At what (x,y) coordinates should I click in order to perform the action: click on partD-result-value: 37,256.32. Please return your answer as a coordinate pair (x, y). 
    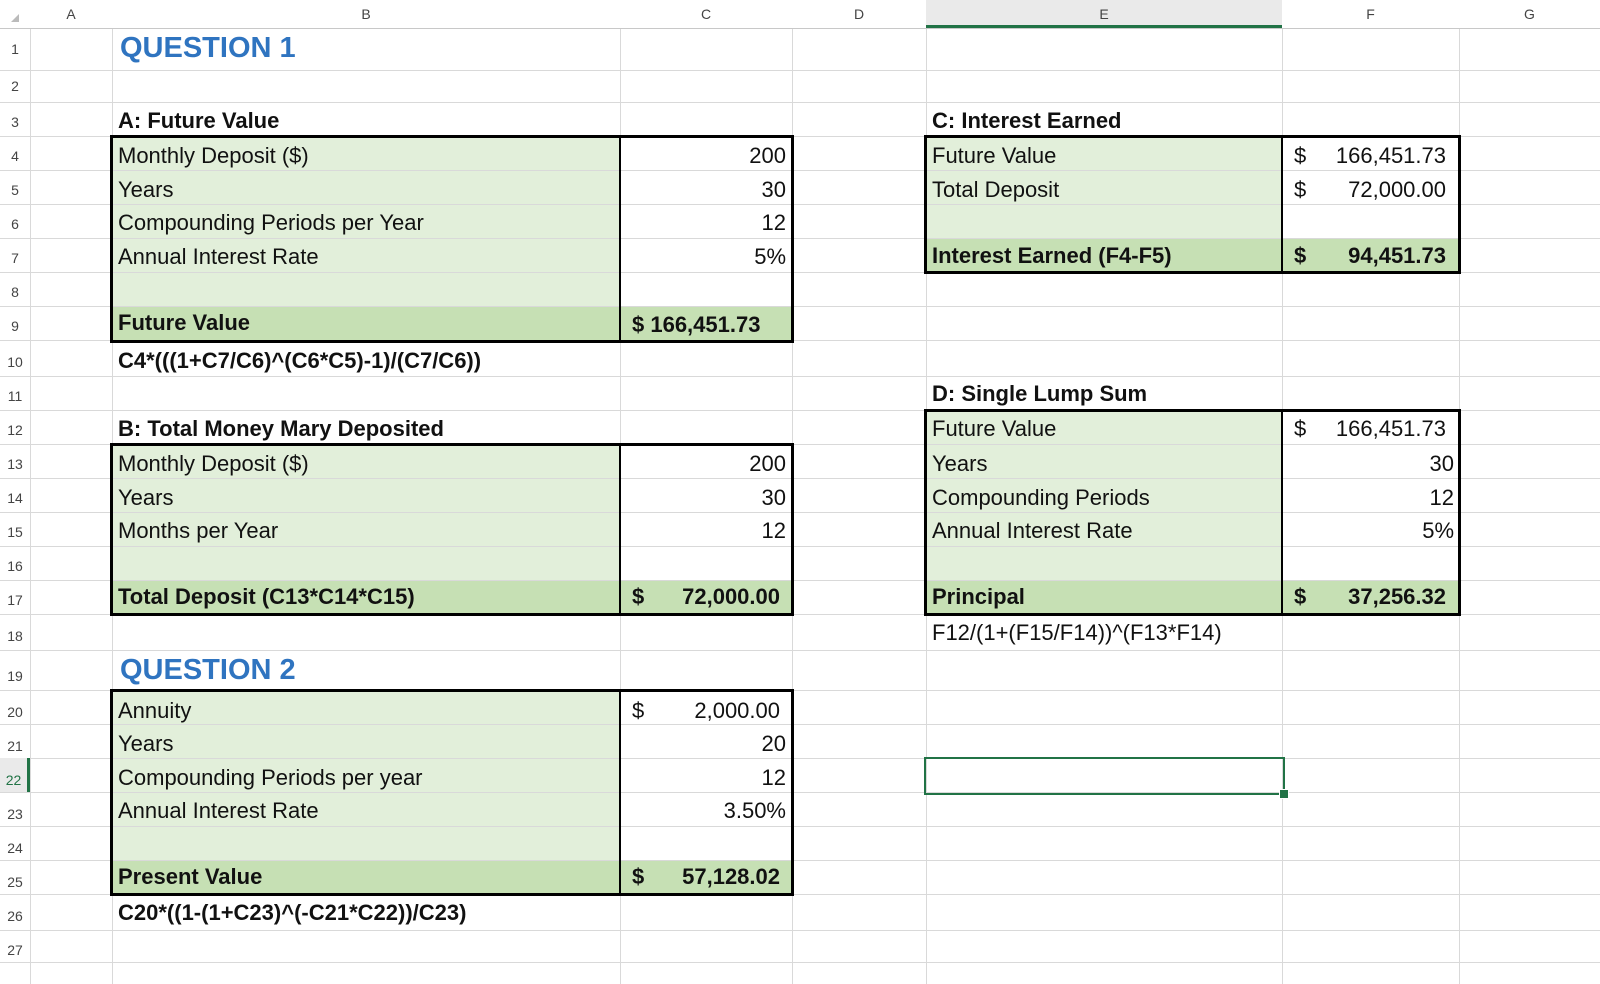
    Looking at the image, I should click on (1373, 597).